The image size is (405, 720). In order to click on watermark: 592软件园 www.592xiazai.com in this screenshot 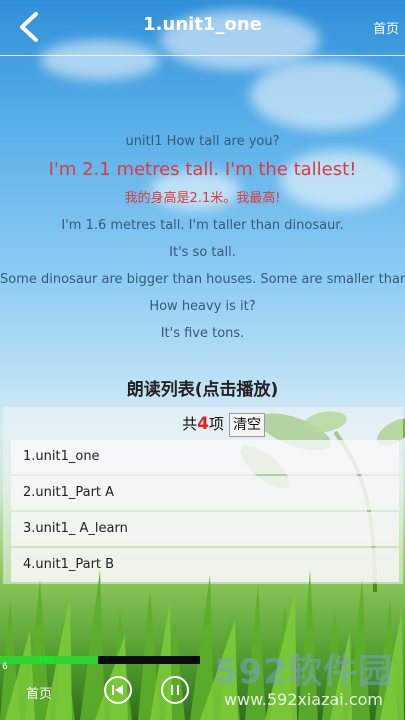, I will do `click(303, 682)`.